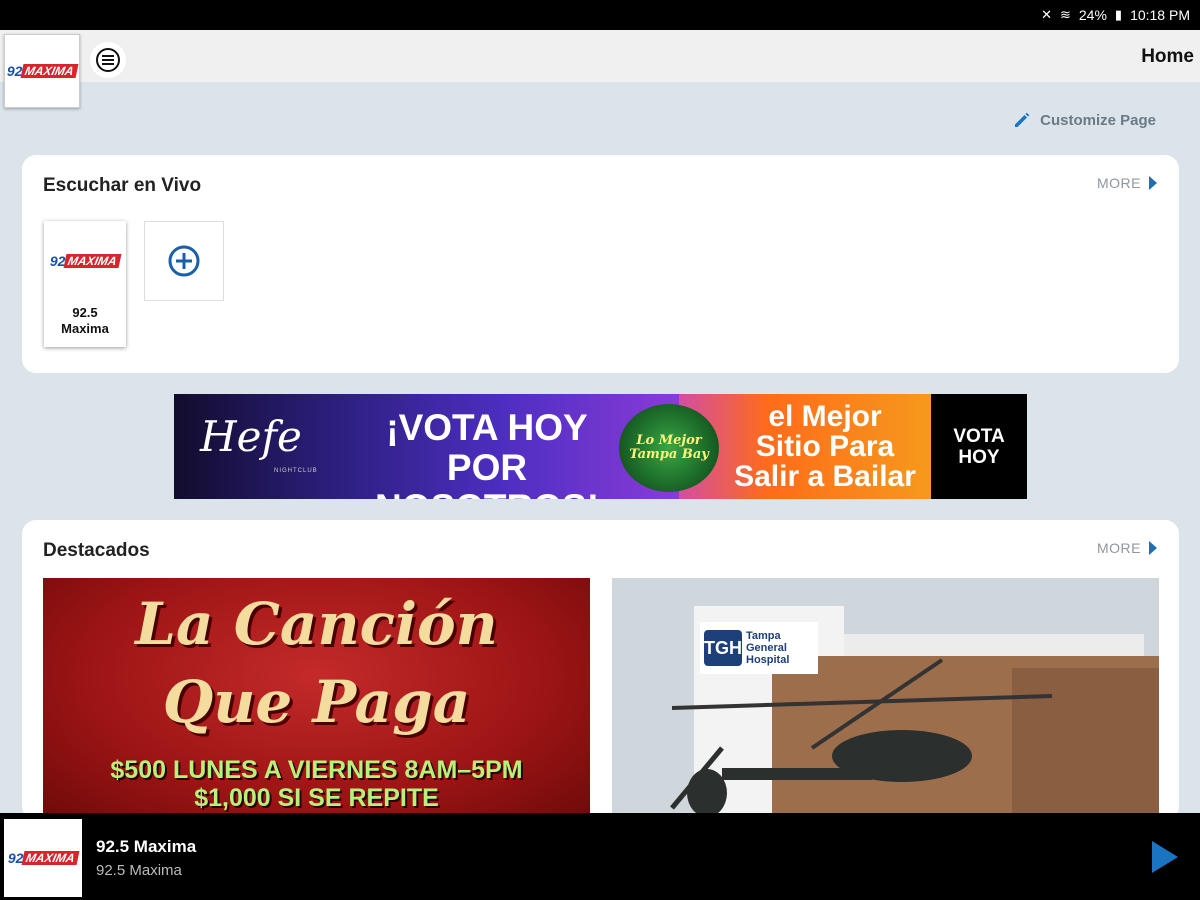 This screenshot has width=1200, height=900. I want to click on menu-icon, so click(108, 60).